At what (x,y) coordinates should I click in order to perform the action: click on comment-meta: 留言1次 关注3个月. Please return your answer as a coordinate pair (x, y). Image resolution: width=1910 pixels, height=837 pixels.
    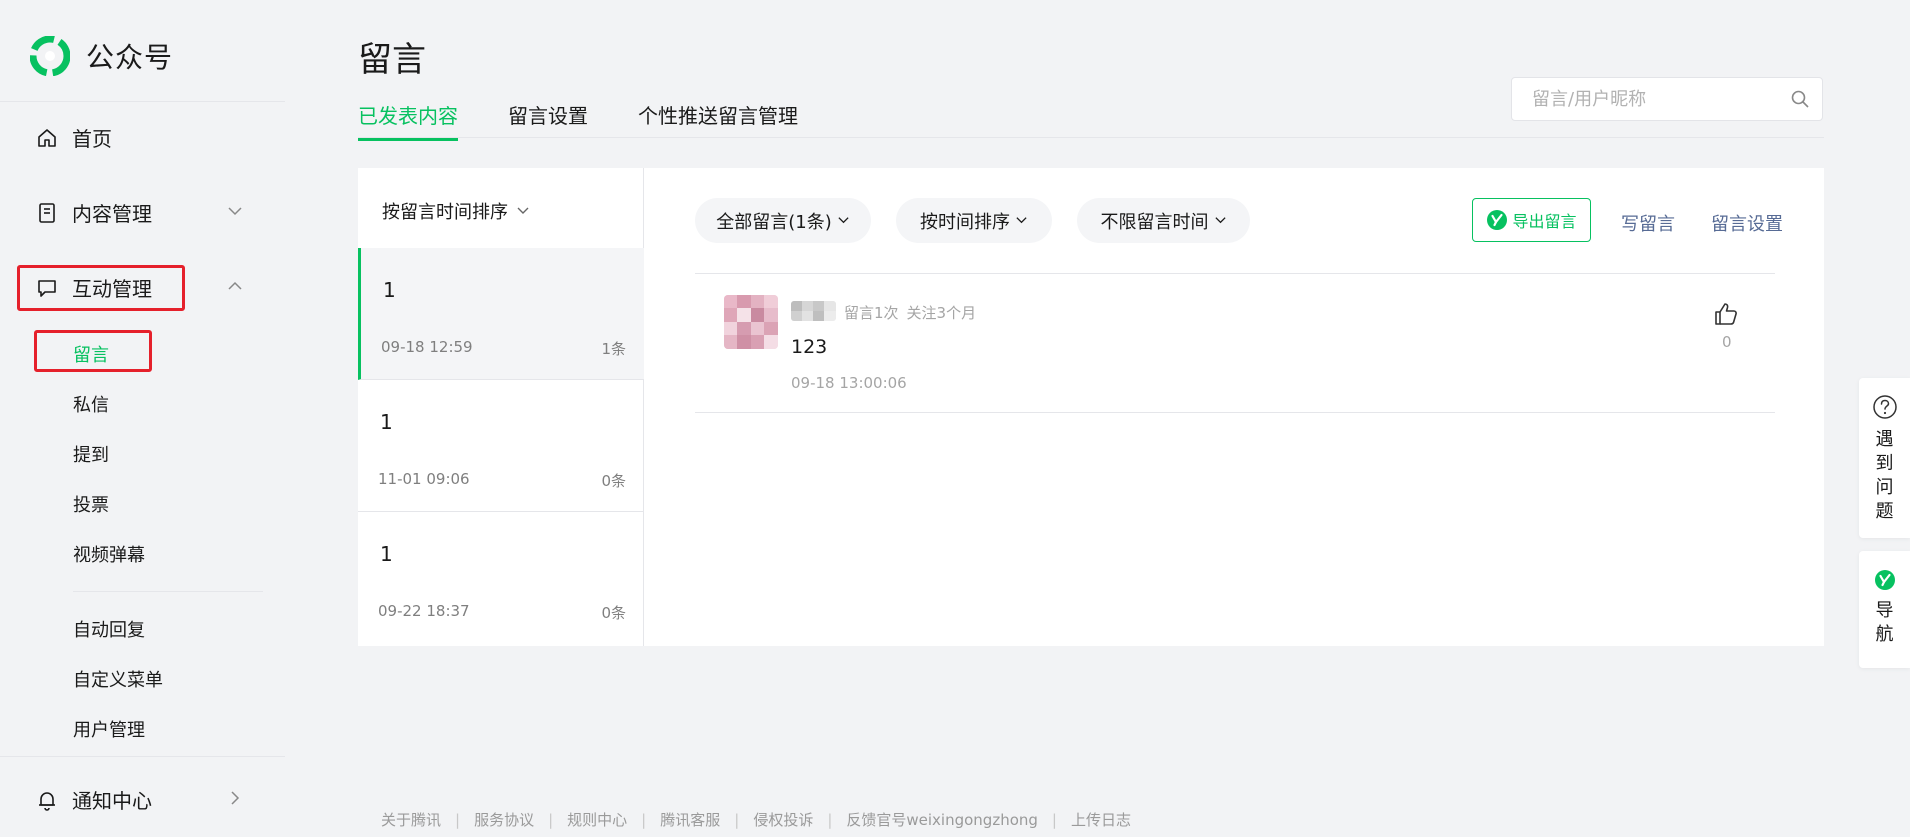
    Looking at the image, I should click on (910, 312).